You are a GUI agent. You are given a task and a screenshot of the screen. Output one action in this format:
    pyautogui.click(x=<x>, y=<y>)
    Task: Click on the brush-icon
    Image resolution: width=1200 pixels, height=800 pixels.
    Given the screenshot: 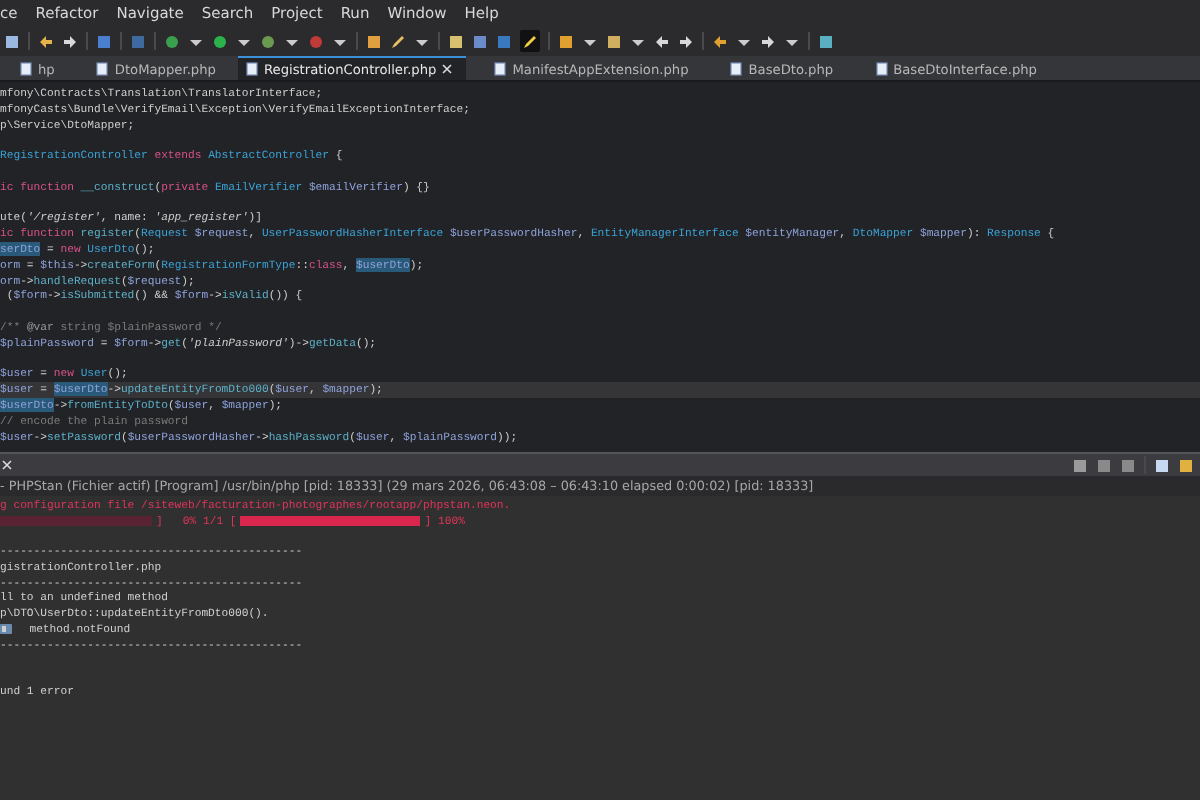 What is the action you would take?
    pyautogui.click(x=398, y=41)
    